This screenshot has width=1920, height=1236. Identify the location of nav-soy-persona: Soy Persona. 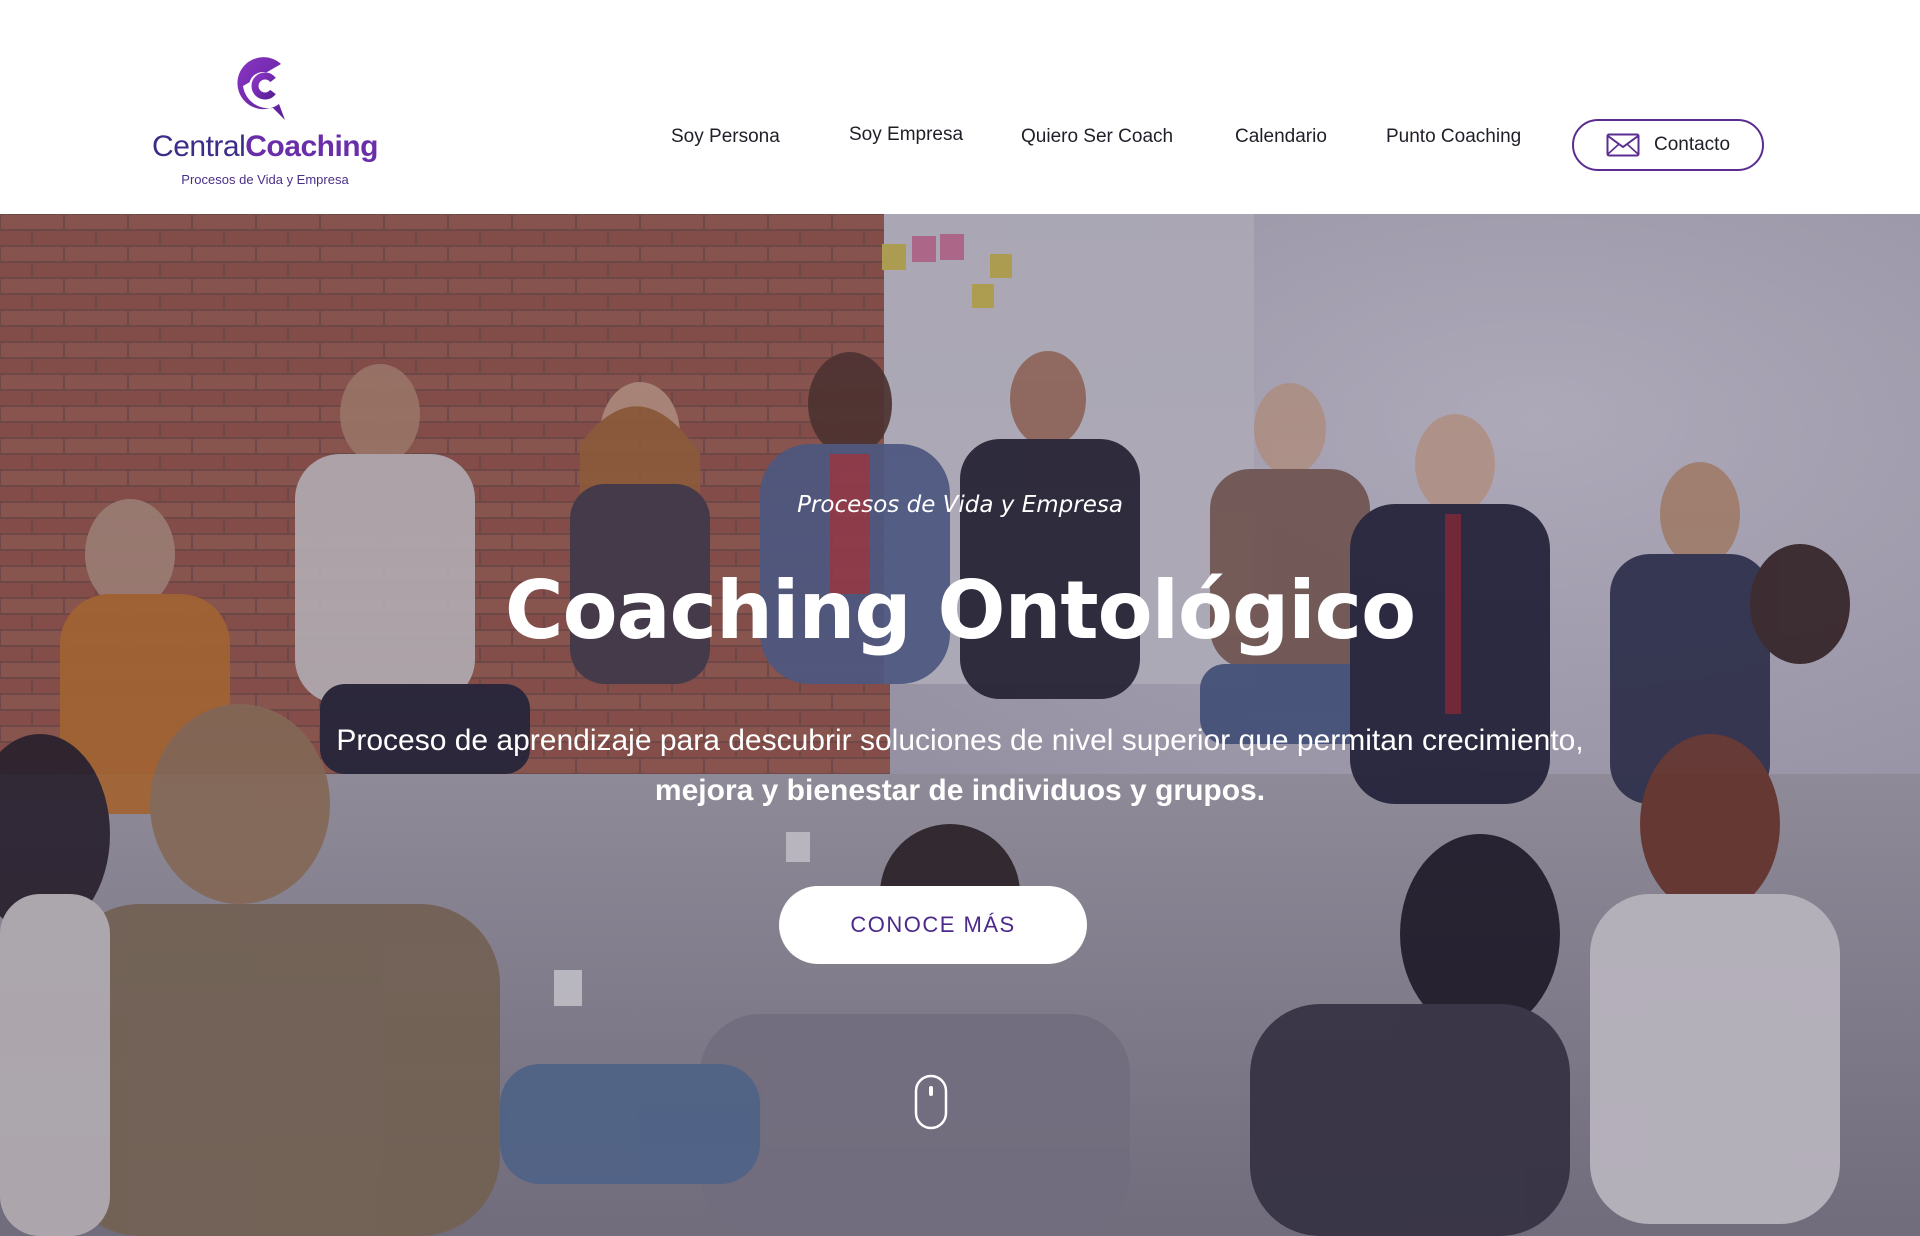
(725, 137).